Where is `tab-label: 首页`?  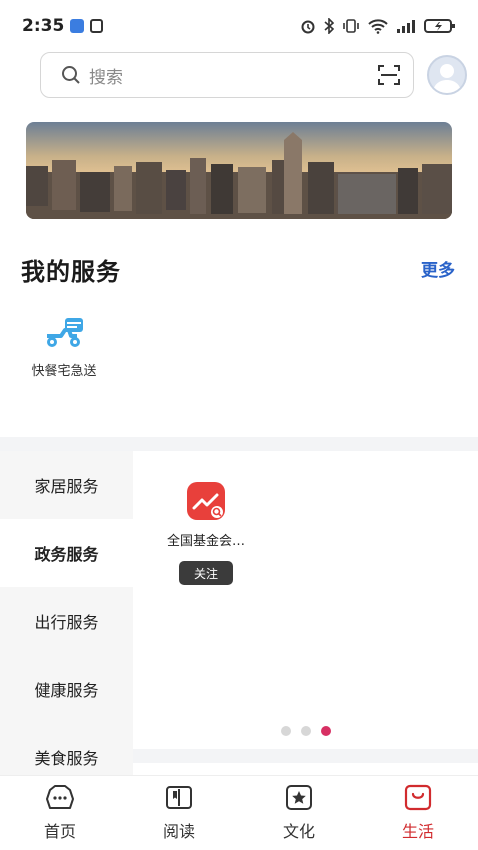 tab-label: 首页 is located at coordinates (59, 831).